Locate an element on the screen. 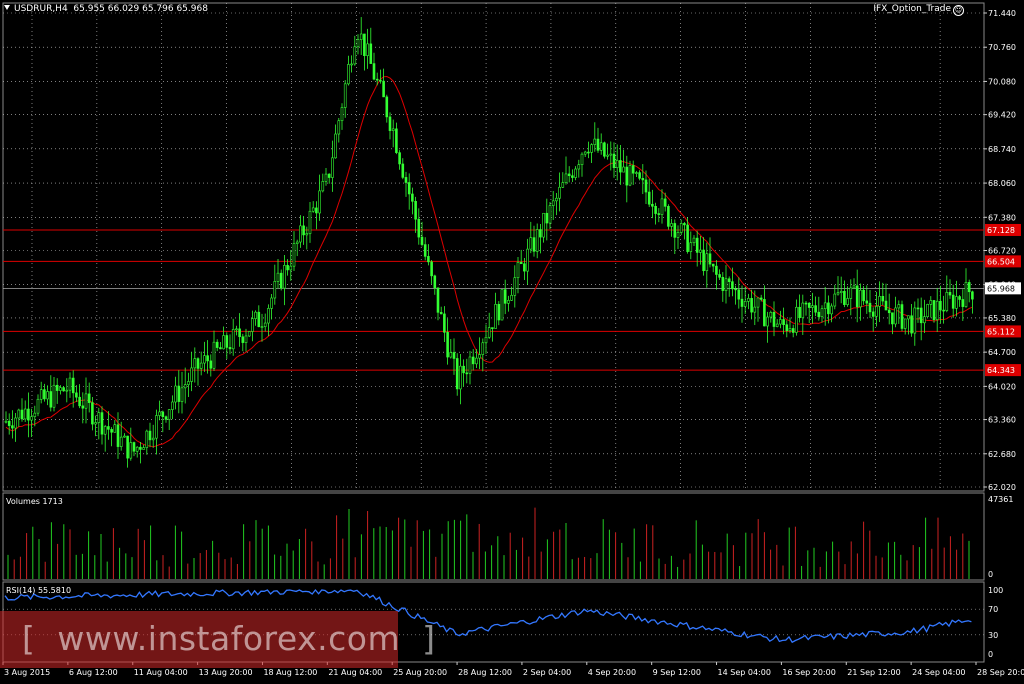 The height and width of the screenshot is (684, 1024). time-label: 9 Sep 12:00 is located at coordinates (677, 672).